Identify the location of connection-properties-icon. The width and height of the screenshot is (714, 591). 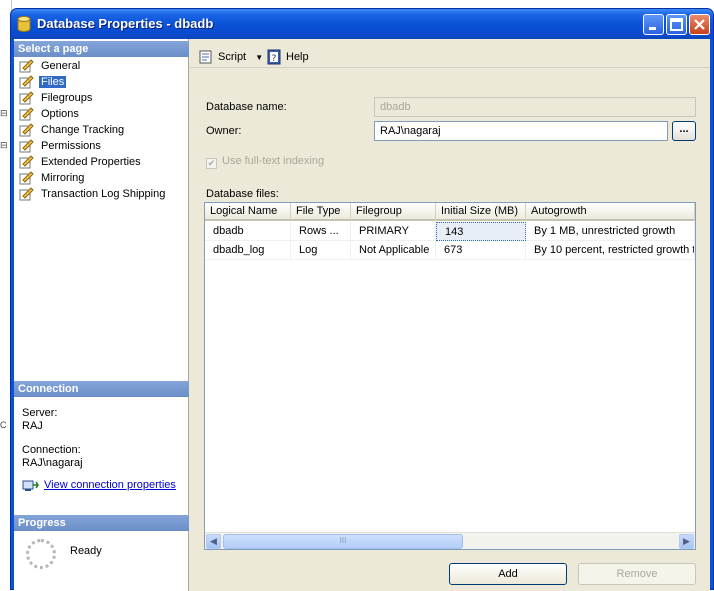
(30, 485).